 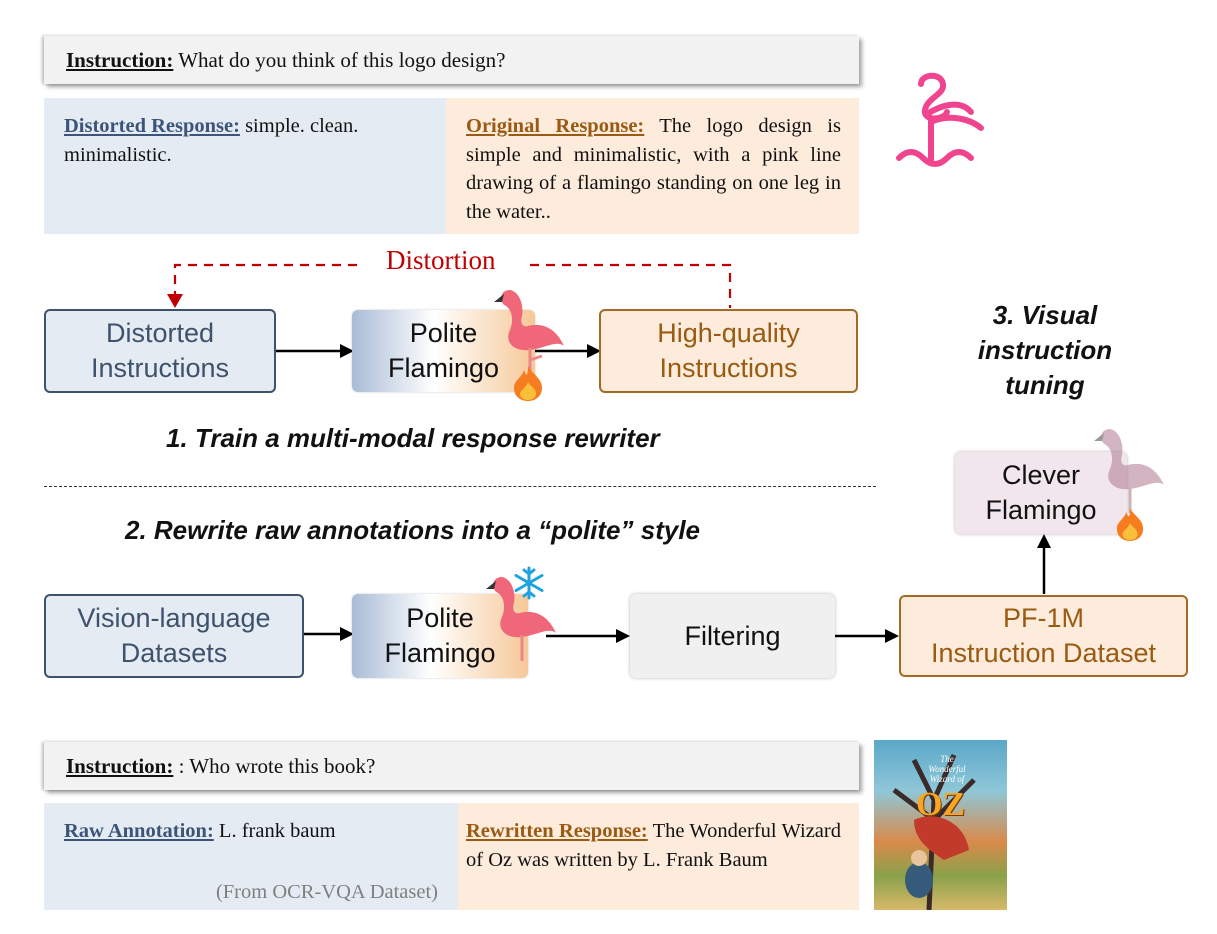 What do you see at coordinates (1043, 653) in the screenshot?
I see `box-line: Instruction Dataset` at bounding box center [1043, 653].